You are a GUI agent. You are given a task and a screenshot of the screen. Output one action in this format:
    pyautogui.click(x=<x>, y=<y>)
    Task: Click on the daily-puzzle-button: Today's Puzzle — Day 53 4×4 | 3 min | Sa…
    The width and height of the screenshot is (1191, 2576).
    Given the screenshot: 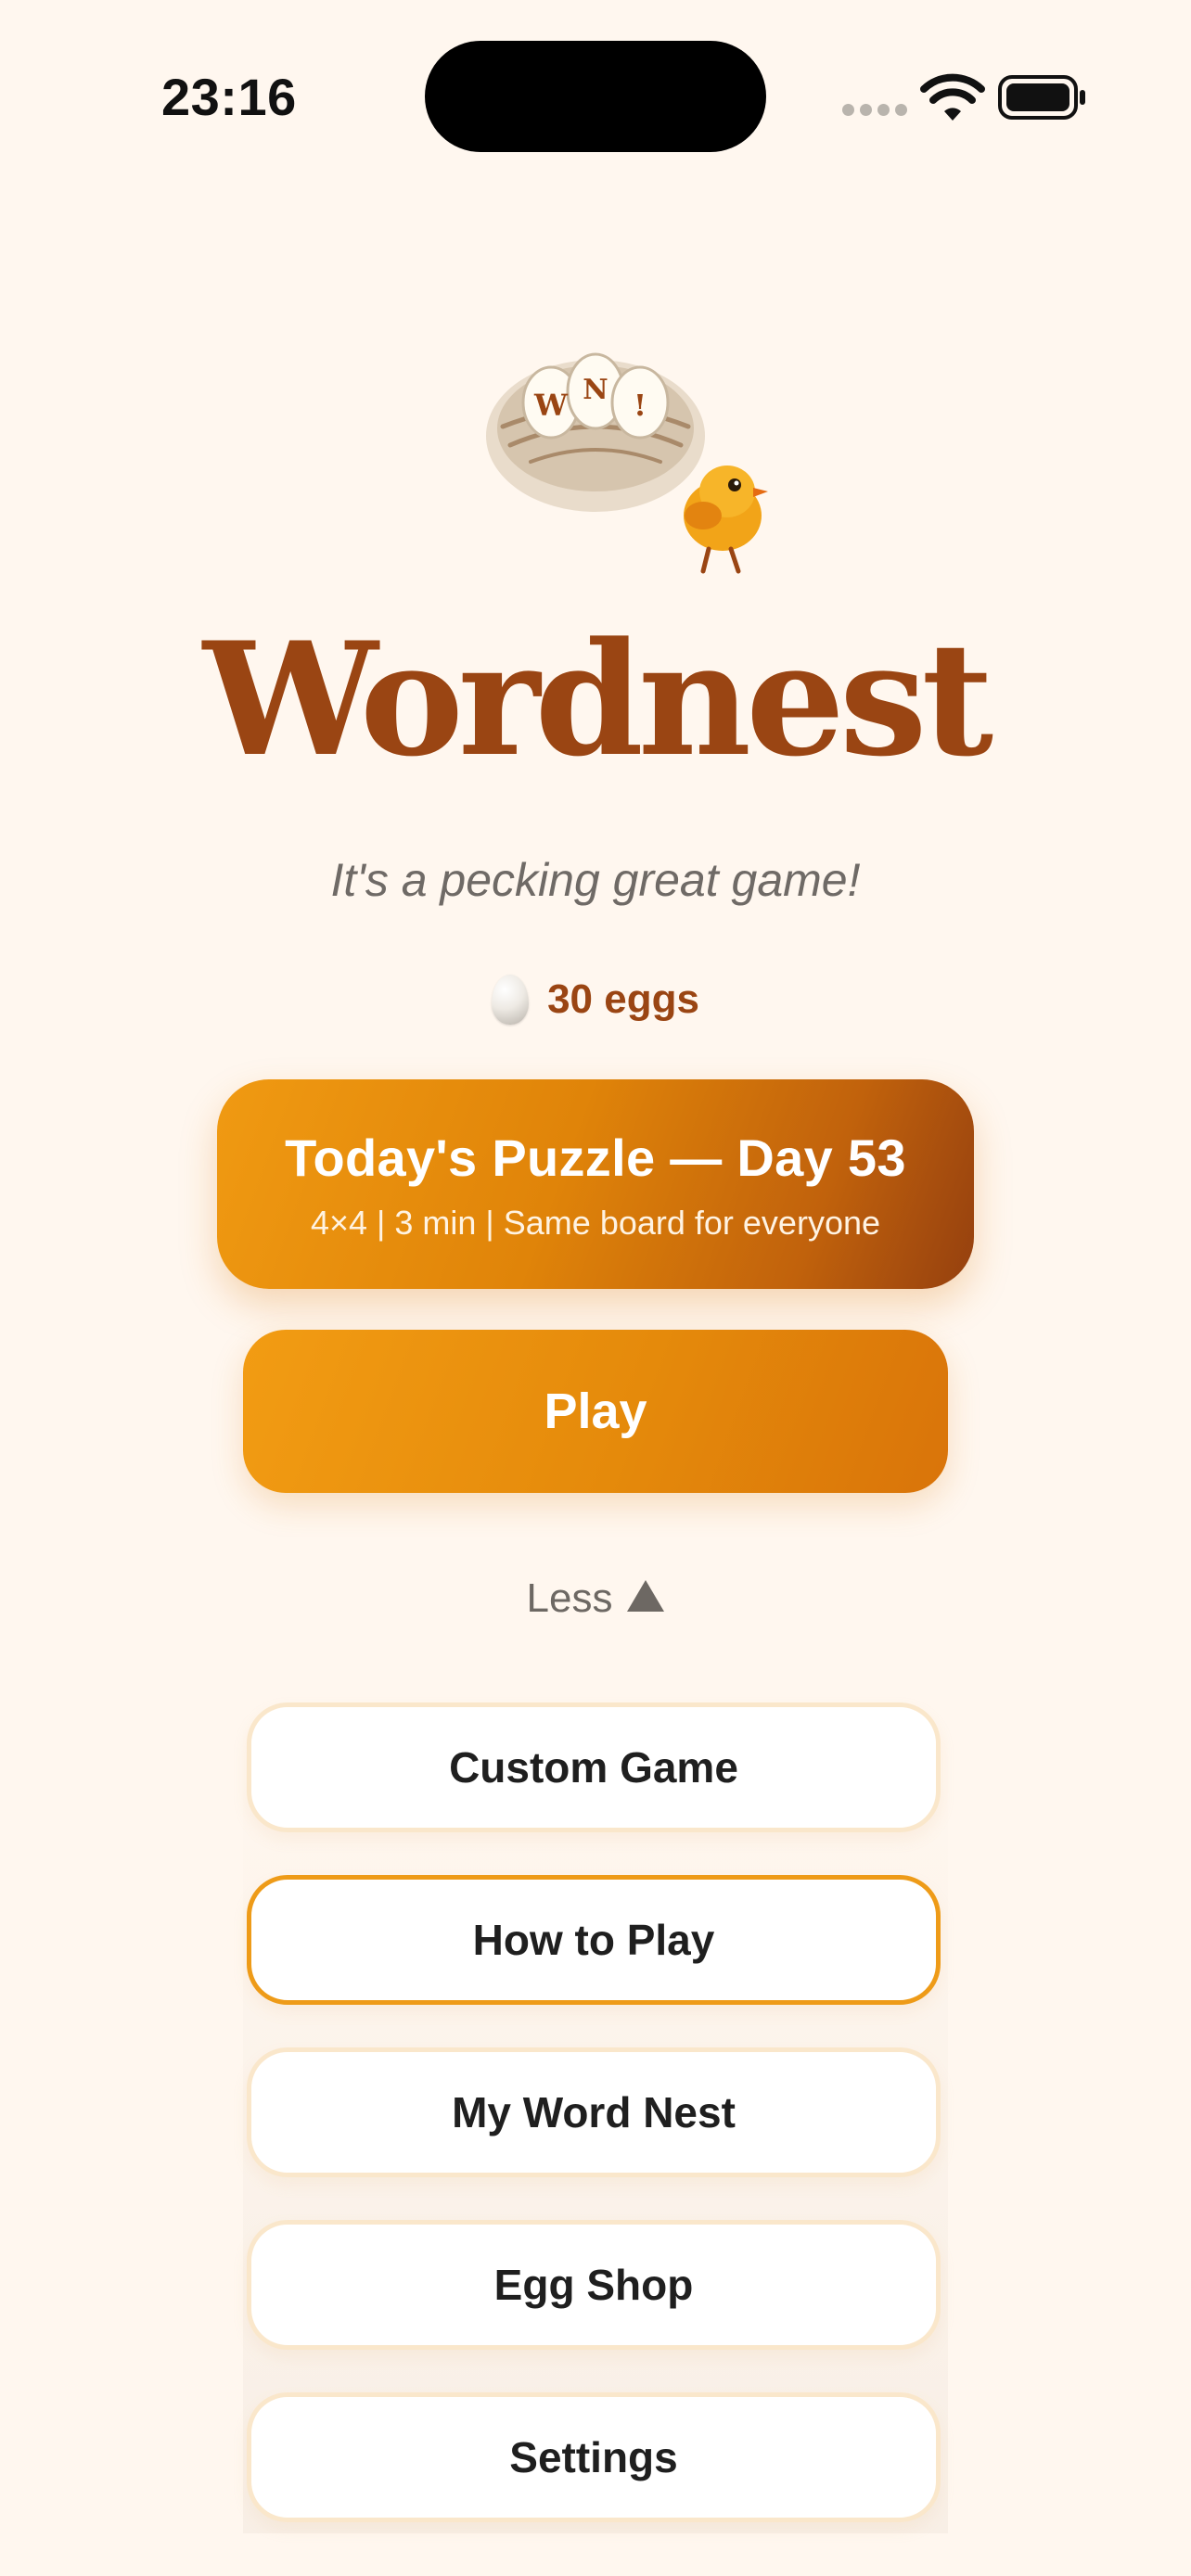 What is the action you would take?
    pyautogui.click(x=595, y=1184)
    